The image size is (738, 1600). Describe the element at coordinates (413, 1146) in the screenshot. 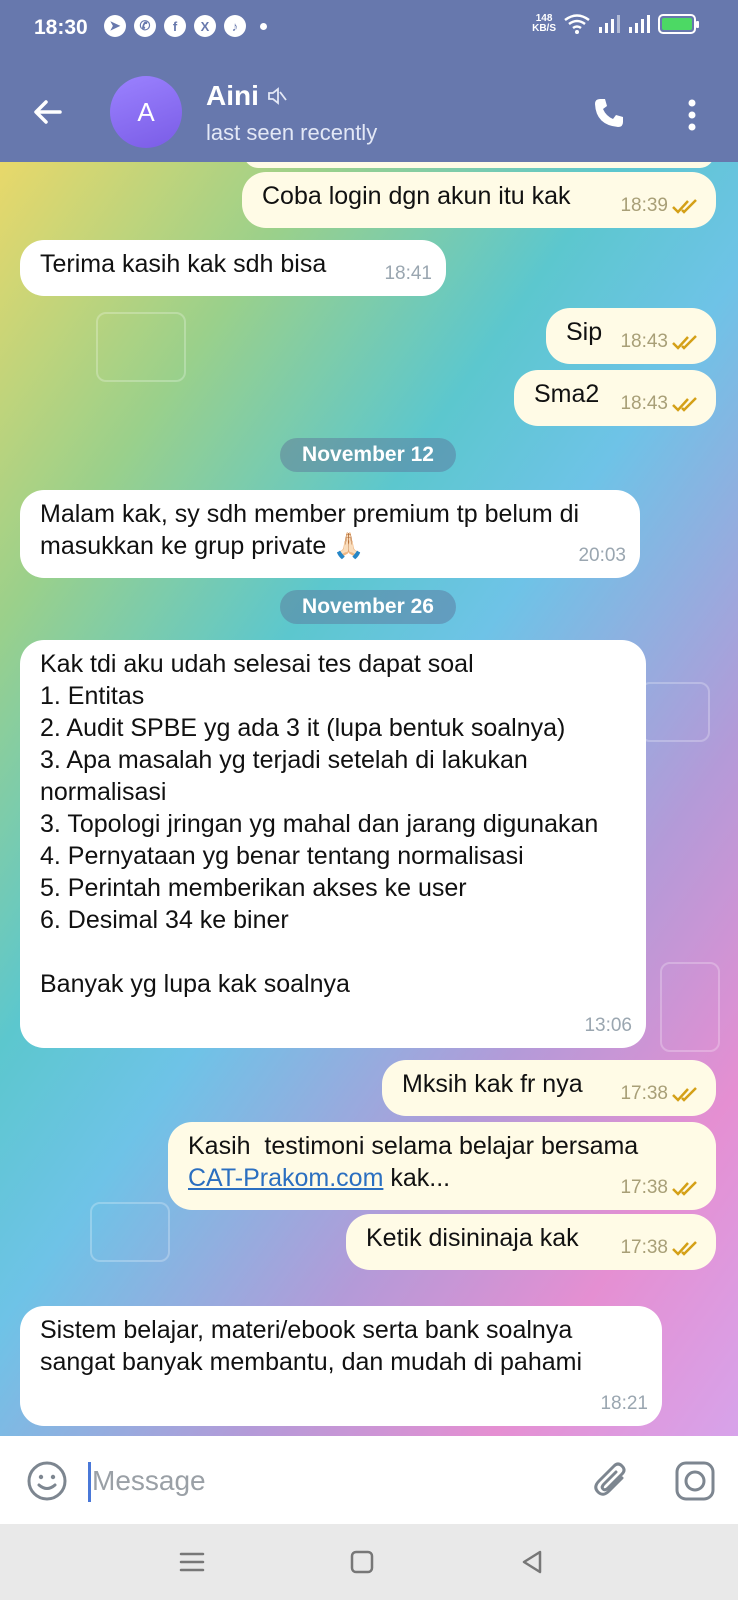

I see `message-text: Kasih testimoni selama belajar bersama` at that location.